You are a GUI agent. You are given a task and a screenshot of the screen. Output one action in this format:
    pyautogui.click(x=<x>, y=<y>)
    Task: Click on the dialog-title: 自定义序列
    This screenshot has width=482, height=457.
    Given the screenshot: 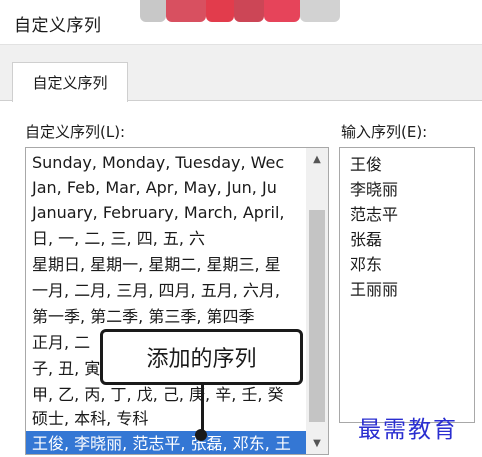 What is the action you would take?
    pyautogui.click(x=58, y=26)
    